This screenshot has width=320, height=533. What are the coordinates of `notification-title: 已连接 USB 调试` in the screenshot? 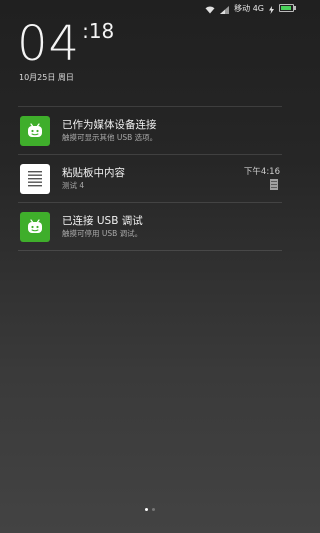 It's located at (102, 221).